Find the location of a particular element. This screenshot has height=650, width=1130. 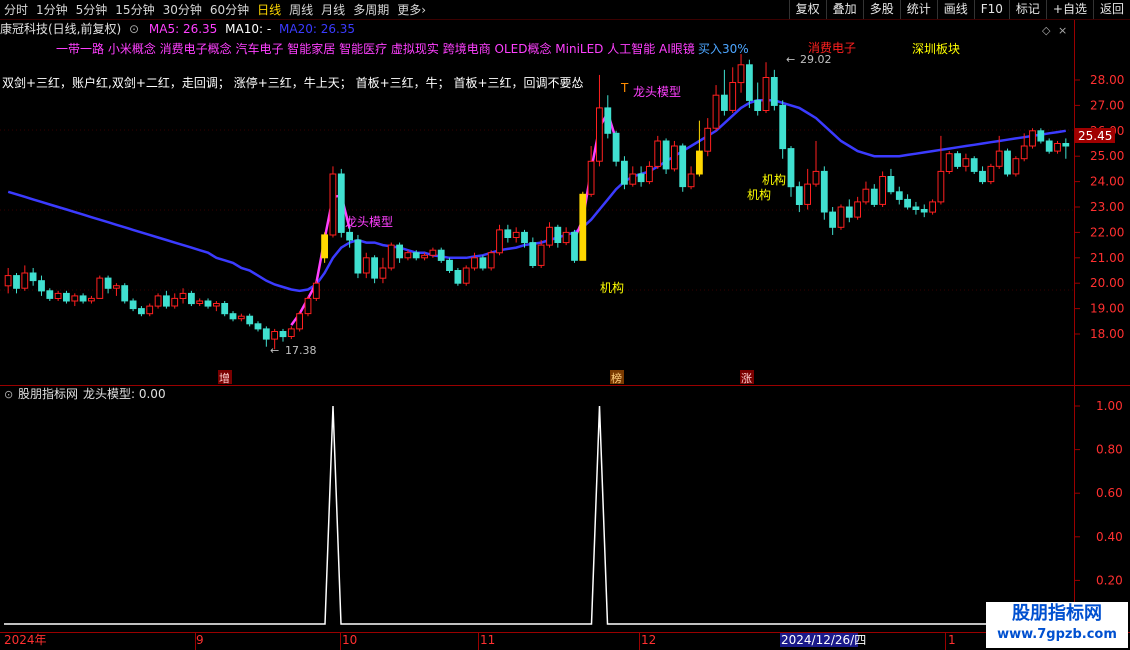

diamond-icon: ◇ is located at coordinates (1046, 30).